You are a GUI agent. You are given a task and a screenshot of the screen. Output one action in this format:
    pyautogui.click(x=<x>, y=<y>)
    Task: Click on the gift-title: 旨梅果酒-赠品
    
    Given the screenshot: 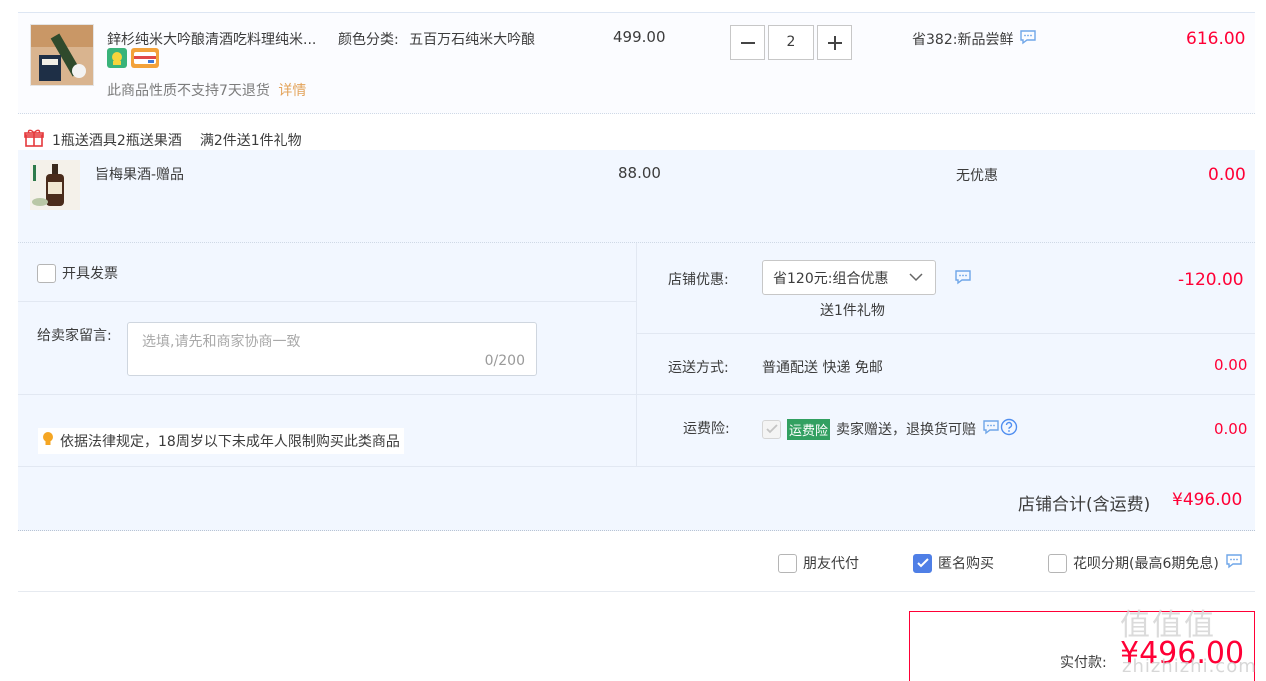 What is the action you would take?
    pyautogui.click(x=139, y=174)
    